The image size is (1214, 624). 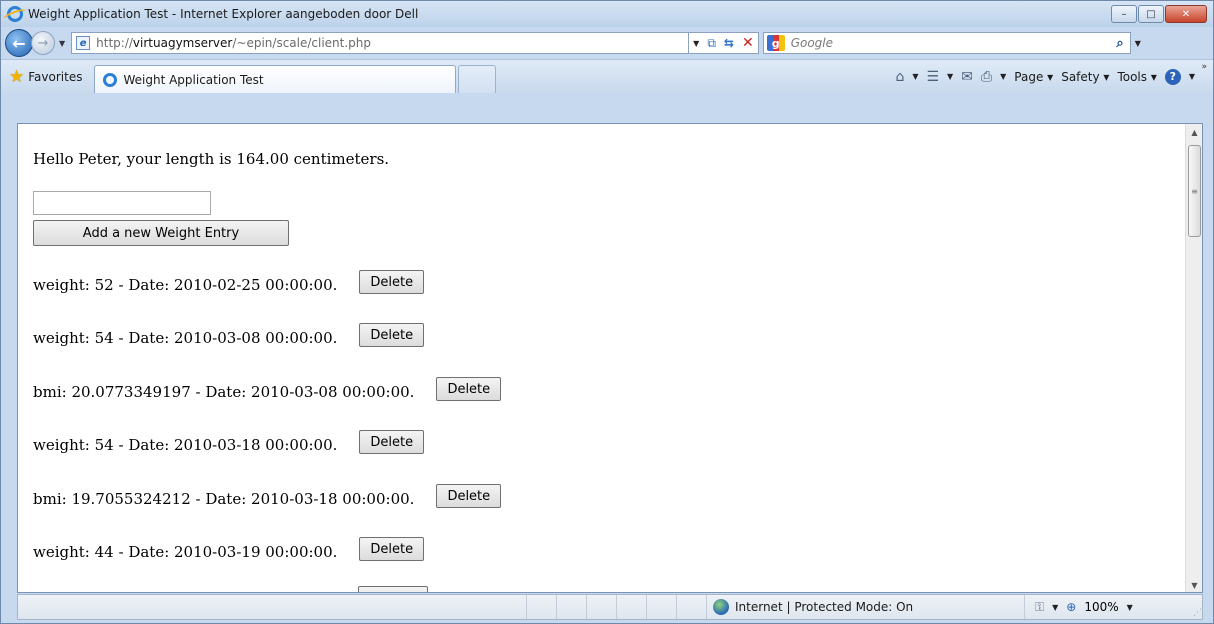 I want to click on star-icon: ★, so click(x=17, y=76).